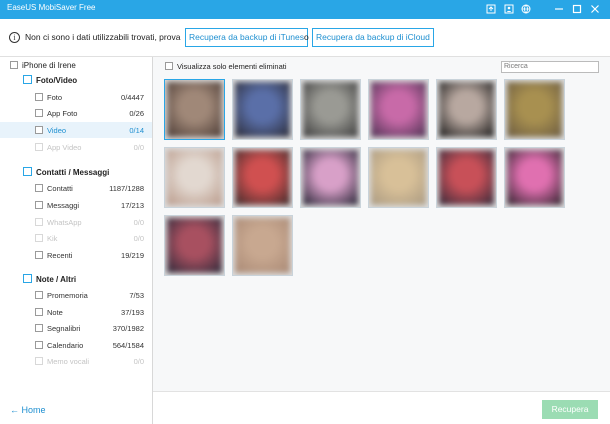 Image resolution: width=610 pixels, height=424 pixels. What do you see at coordinates (14, 65) in the screenshot?
I see `device-checkbox` at bounding box center [14, 65].